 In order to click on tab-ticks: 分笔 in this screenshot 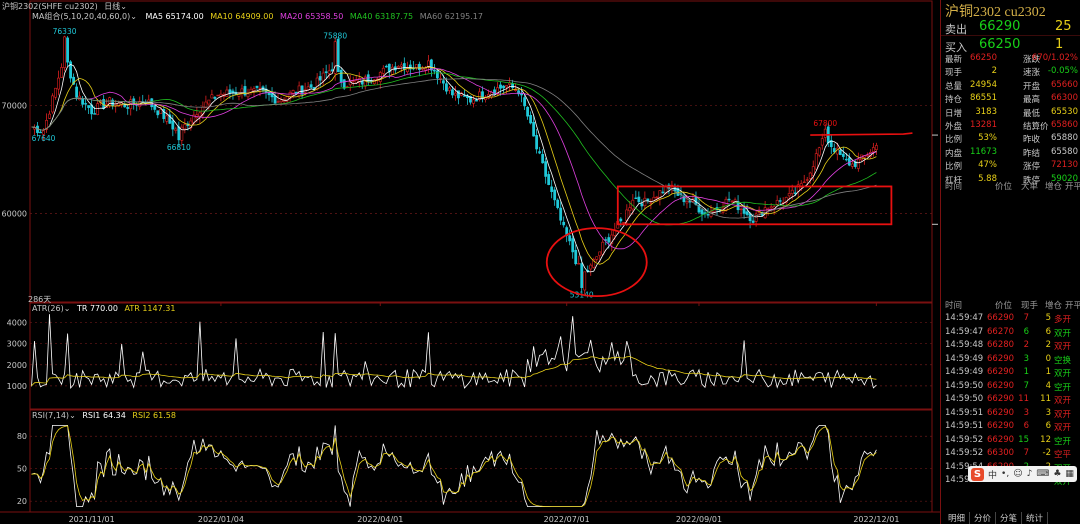, I will do `click(1009, 518)`.